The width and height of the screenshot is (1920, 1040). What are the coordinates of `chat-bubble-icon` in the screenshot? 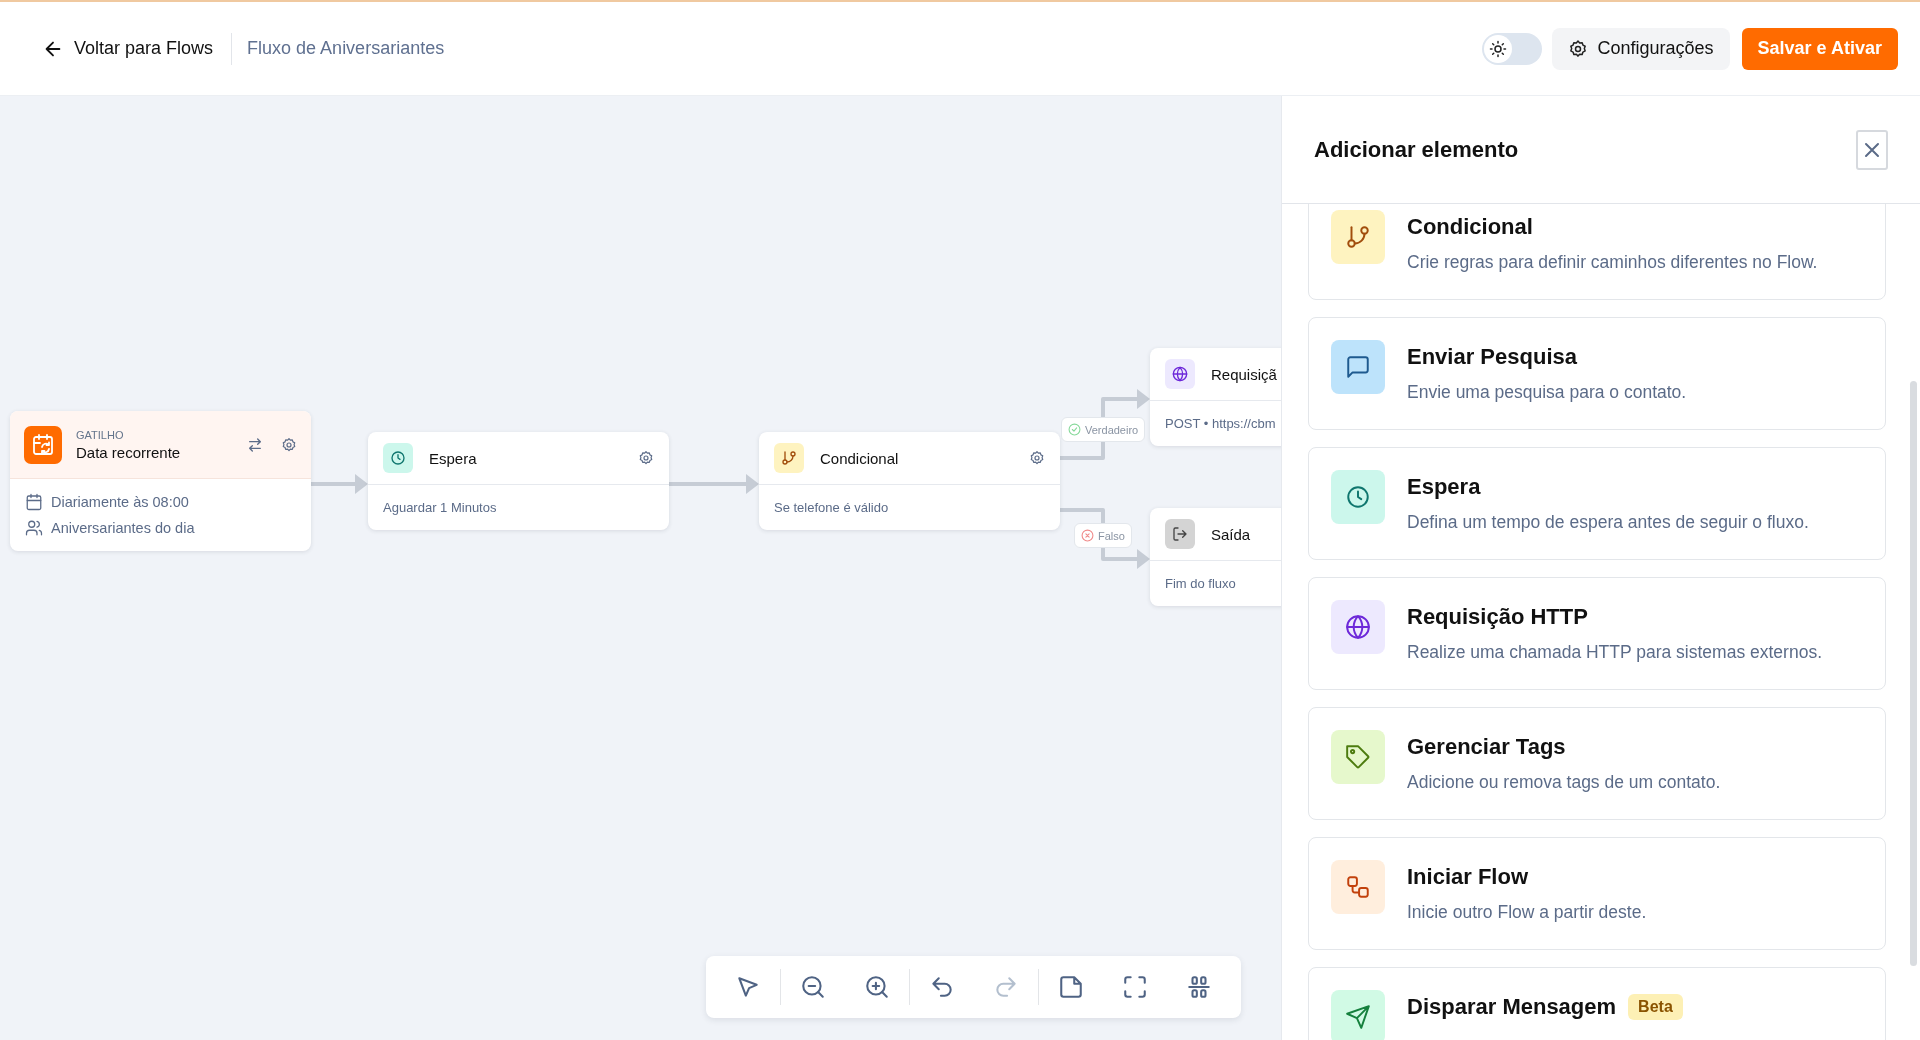 It's located at (1358, 367).